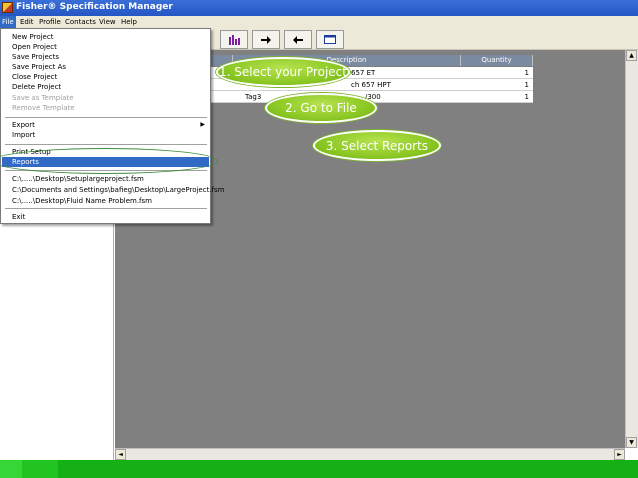 This screenshot has height=478, width=638. I want to click on menu-item-open-project: Open Project, so click(105, 47).